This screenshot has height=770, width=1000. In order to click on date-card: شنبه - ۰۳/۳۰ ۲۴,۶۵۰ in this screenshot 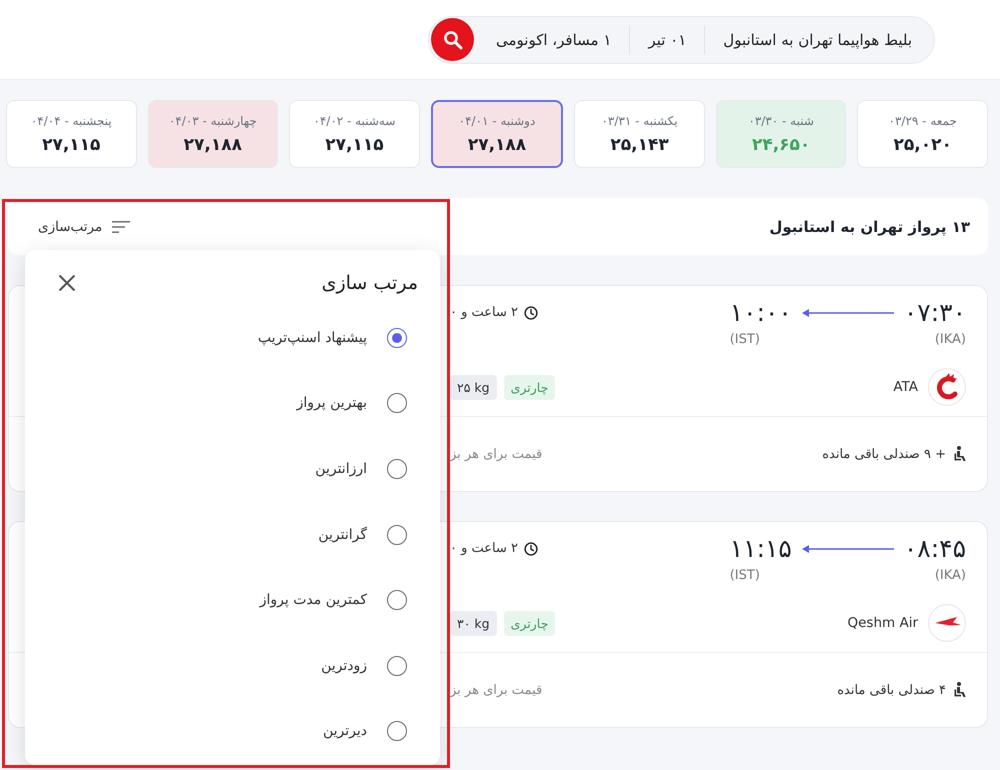, I will do `click(781, 134)`.